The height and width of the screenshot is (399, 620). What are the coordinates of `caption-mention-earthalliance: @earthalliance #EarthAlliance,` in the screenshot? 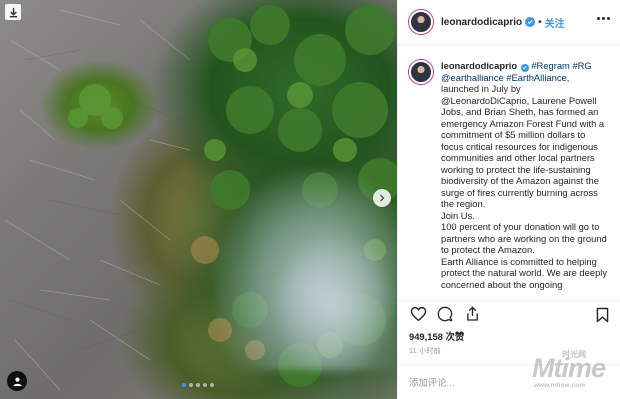 It's located at (525, 78).